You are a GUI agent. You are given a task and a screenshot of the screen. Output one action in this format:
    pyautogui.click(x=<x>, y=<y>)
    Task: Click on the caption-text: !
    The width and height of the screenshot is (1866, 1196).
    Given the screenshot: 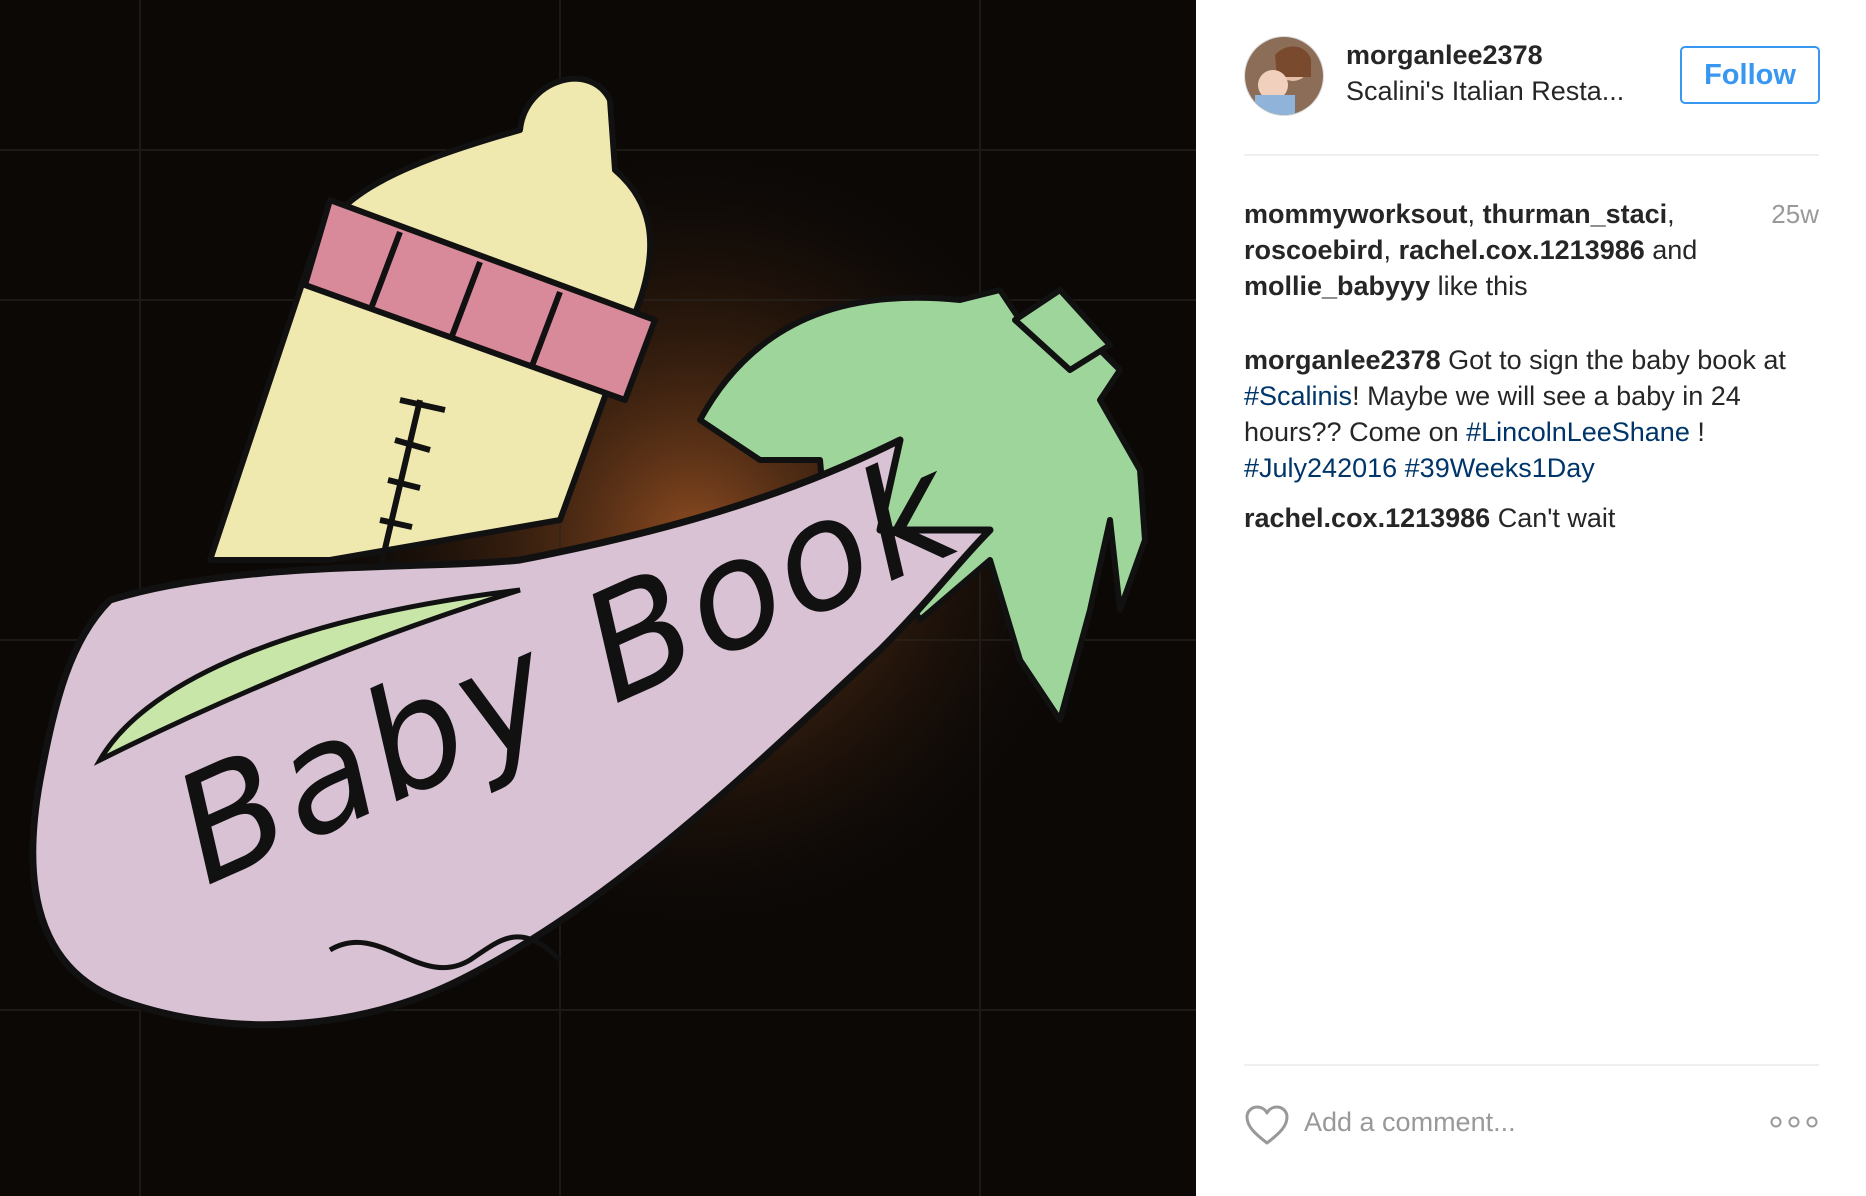 What is the action you would take?
    pyautogui.click(x=1697, y=432)
    